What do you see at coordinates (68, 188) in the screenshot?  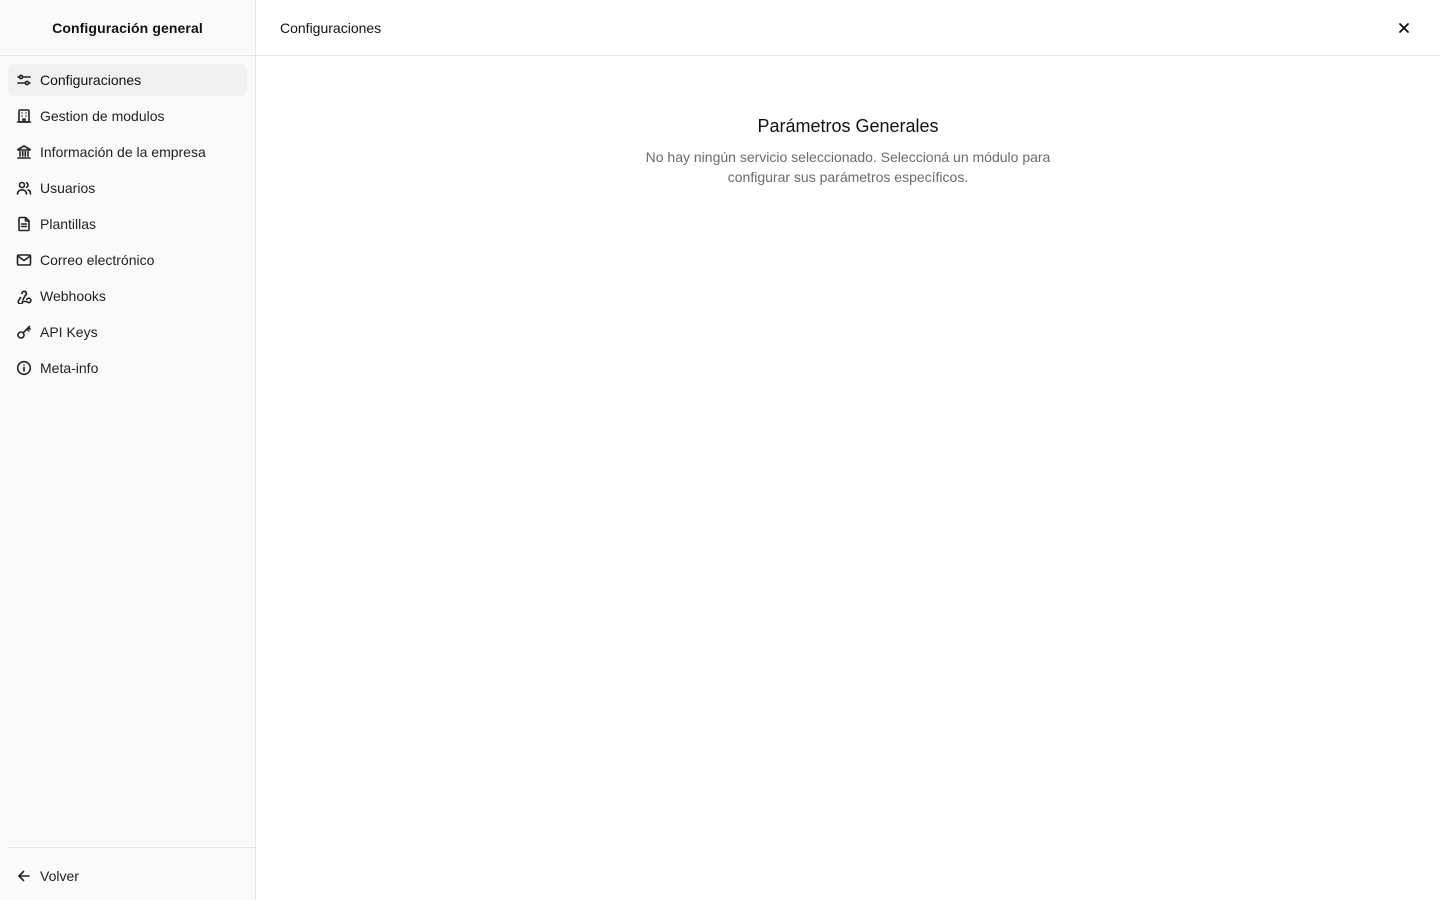 I see `sidebar-item-label: Usuarios` at bounding box center [68, 188].